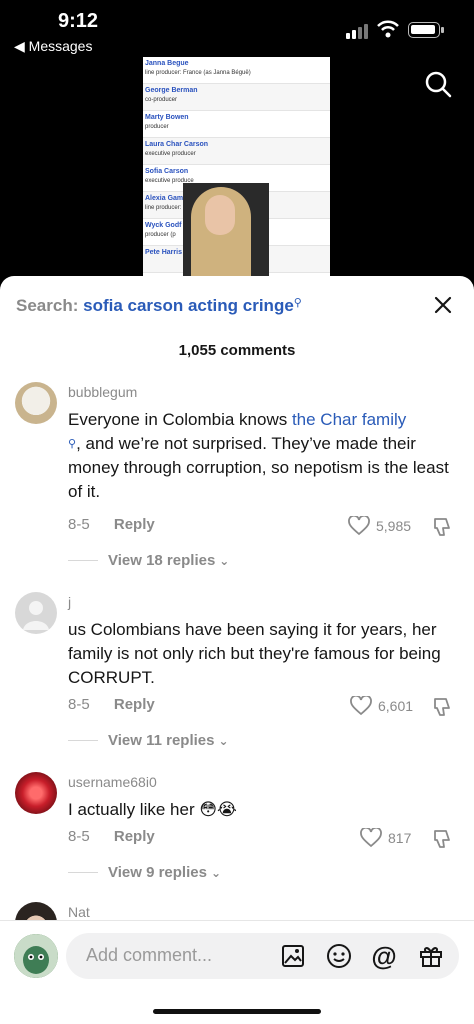 The image size is (474, 1024). Describe the element at coordinates (102, 392) in the screenshot. I see `comment-username: bubblegum` at that location.